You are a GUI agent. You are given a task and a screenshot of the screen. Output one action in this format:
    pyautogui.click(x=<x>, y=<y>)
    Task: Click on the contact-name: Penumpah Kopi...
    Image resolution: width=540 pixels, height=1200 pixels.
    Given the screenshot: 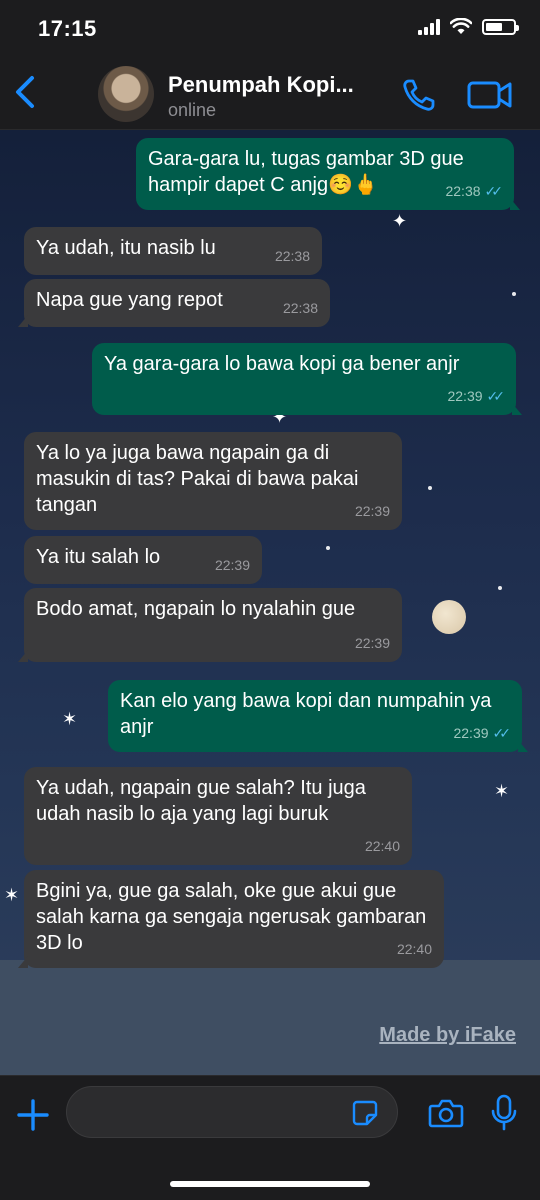 What is the action you would take?
    pyautogui.click(x=261, y=85)
    